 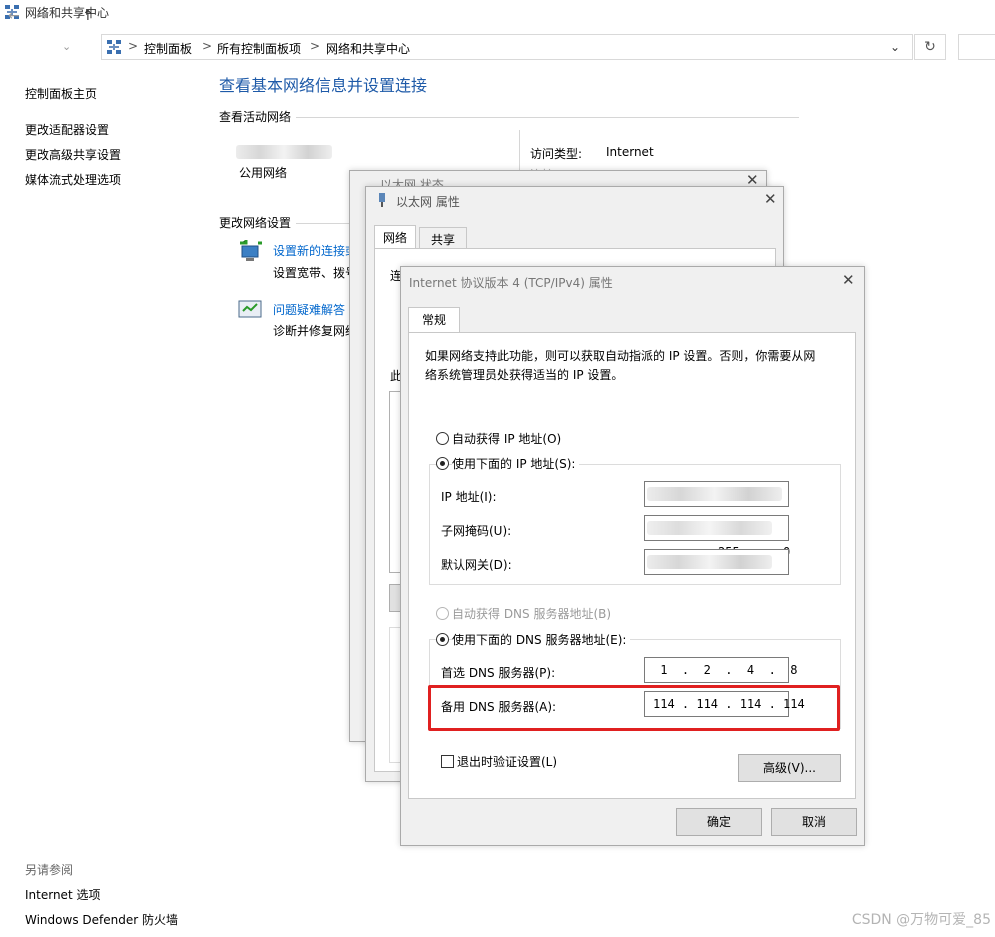 I want to click on default-gateway-field, so click(x=716, y=562).